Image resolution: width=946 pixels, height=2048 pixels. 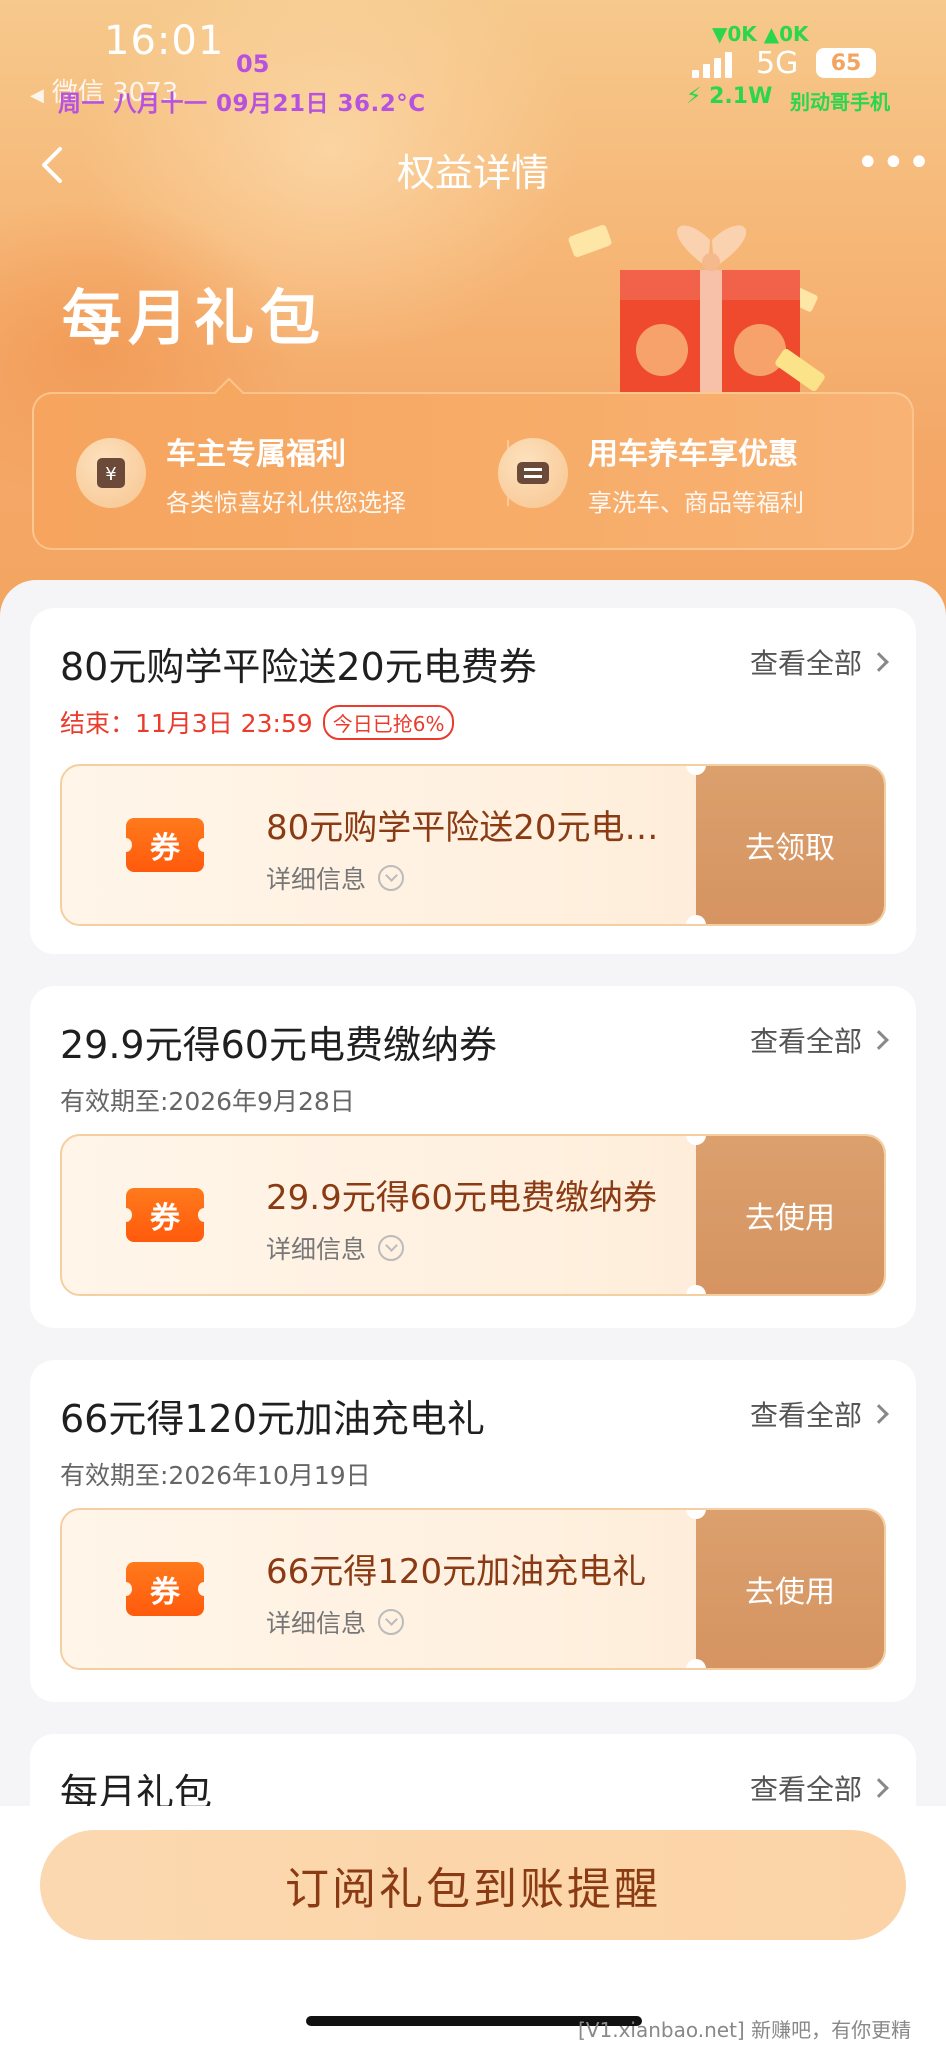 I want to click on benefit-title: 用车养车享优惠, so click(x=693, y=454).